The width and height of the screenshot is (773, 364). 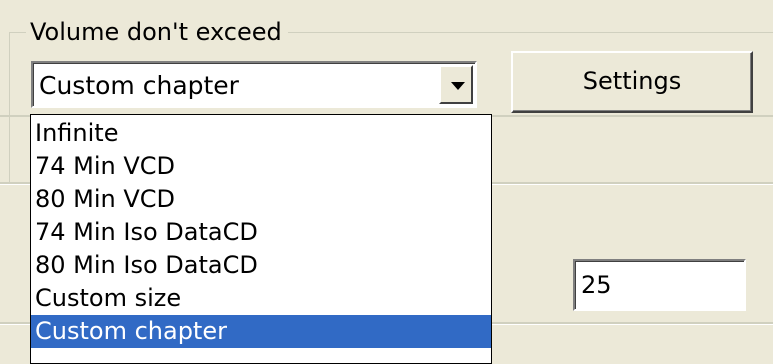 What do you see at coordinates (261, 199) in the screenshot?
I see `dropdown-item-80-min-vcd: 80 Min VCD` at bounding box center [261, 199].